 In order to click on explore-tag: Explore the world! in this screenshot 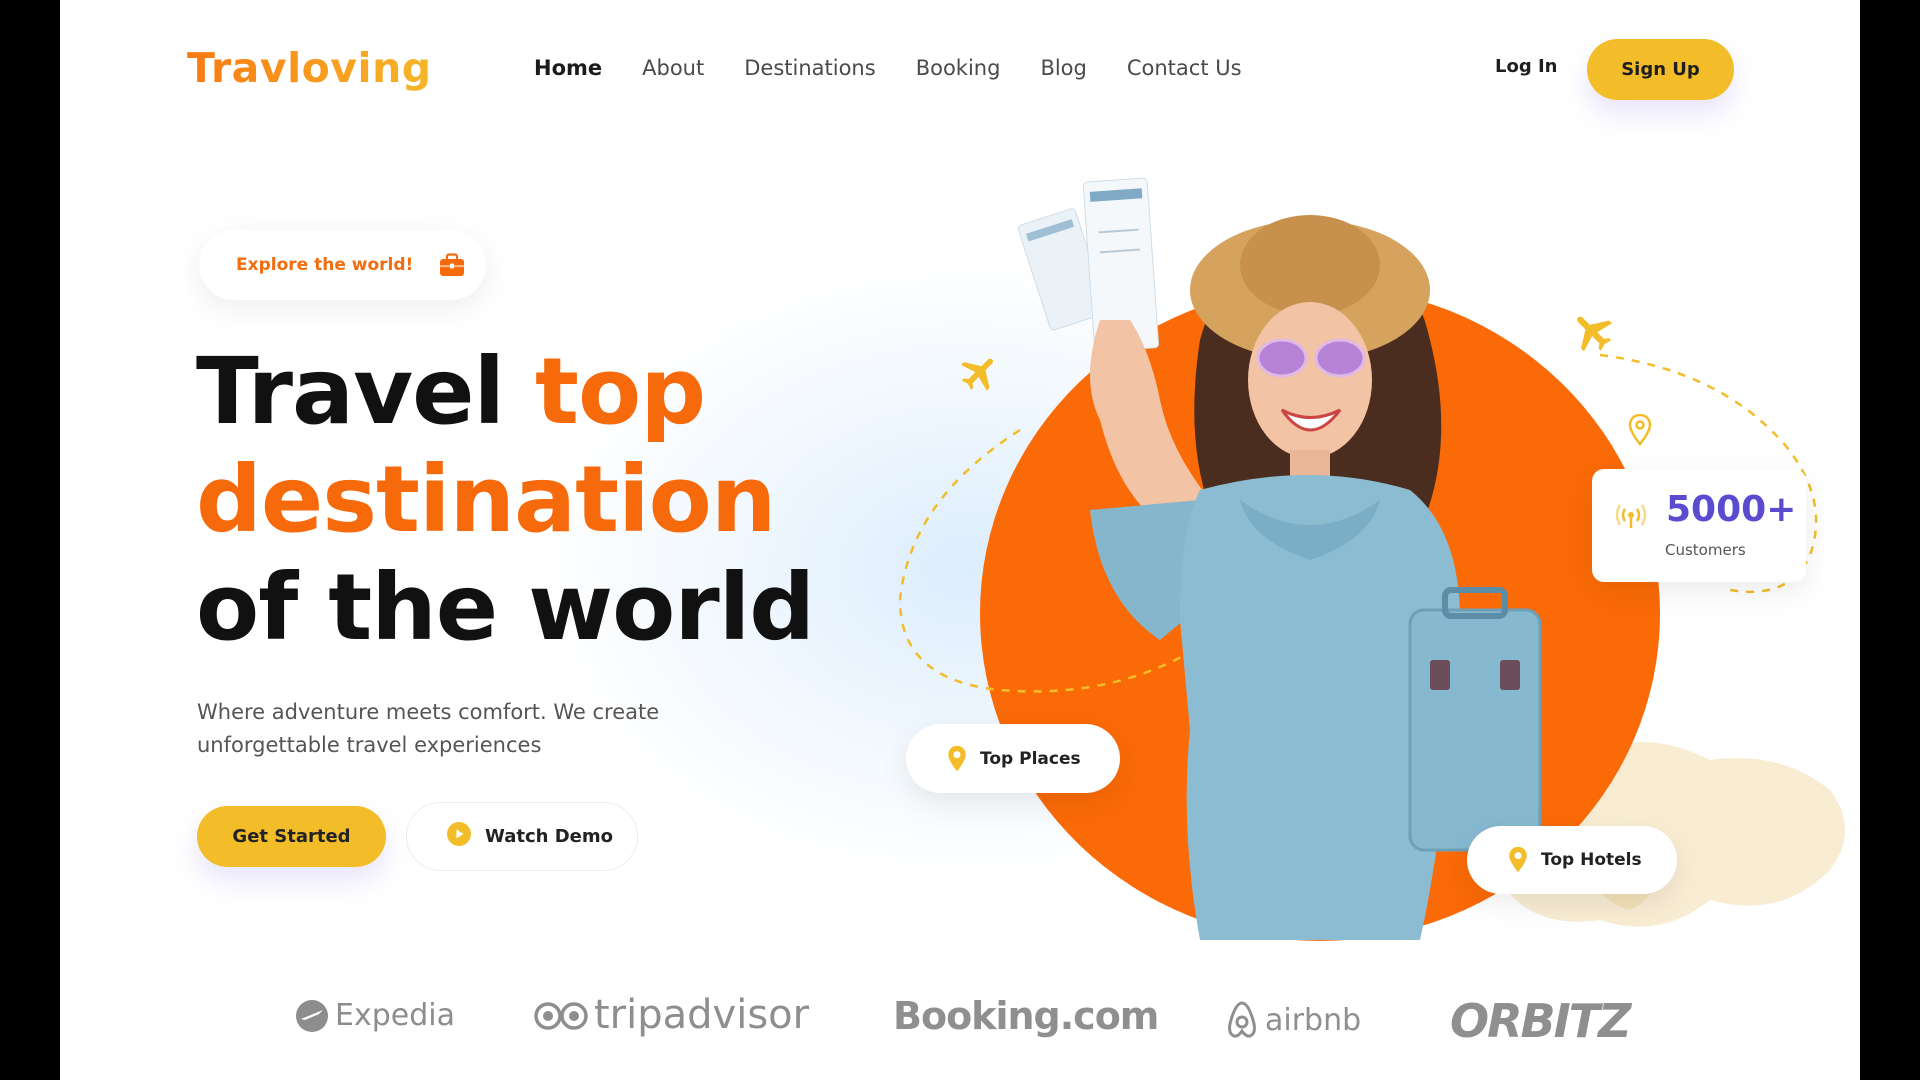, I will do `click(342, 265)`.